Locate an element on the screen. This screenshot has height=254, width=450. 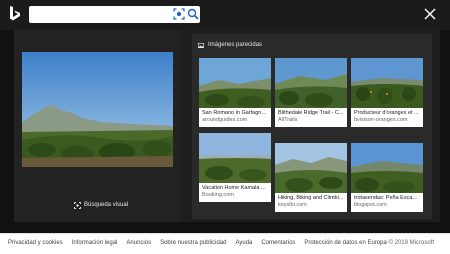
similar-image-card: Hiking, Biking and Climbi... keyslbi.com is located at coordinates (311, 177).